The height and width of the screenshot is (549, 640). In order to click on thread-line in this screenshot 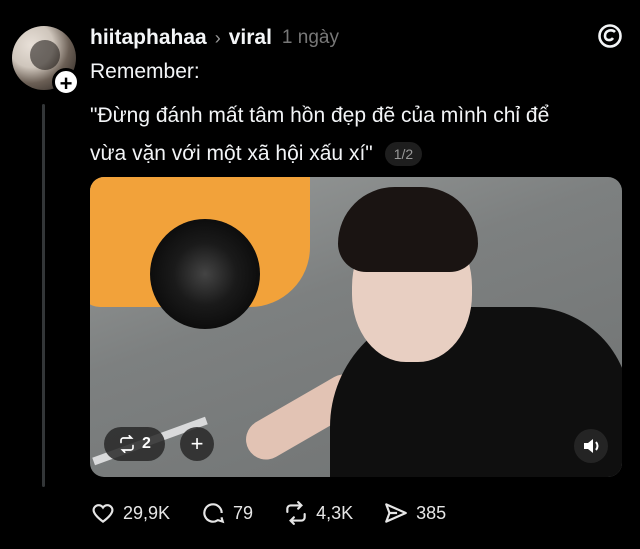, I will do `click(43, 295)`.